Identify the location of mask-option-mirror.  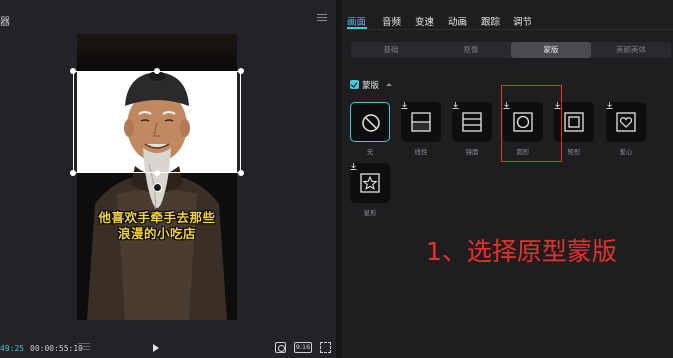
(472, 122).